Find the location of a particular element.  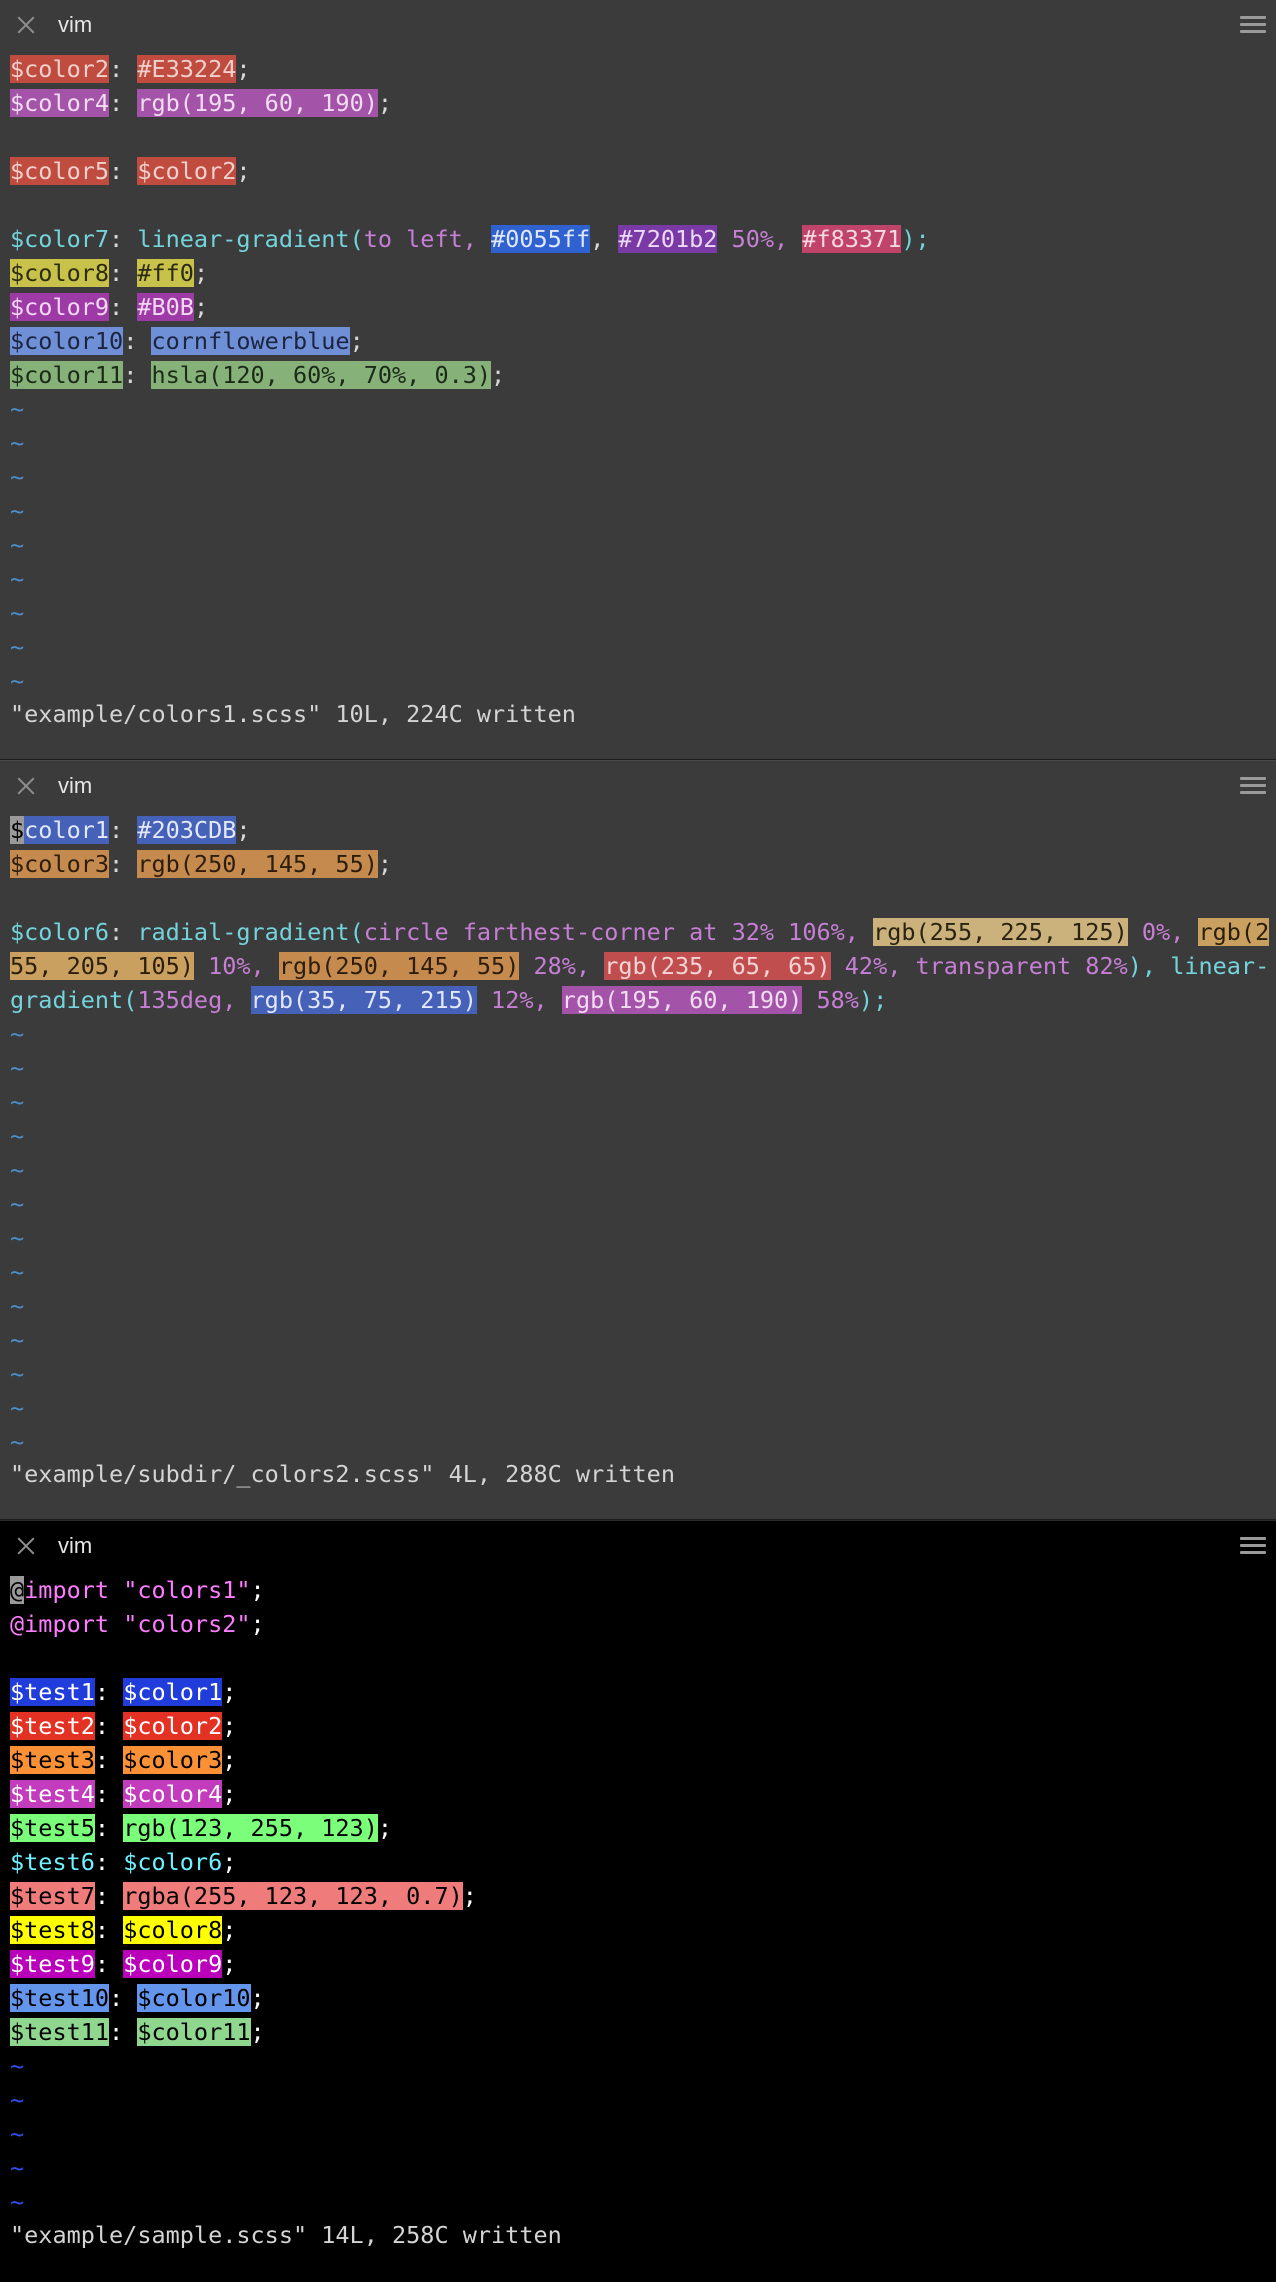

code-line: @import "colors1"; is located at coordinates (639, 1590).